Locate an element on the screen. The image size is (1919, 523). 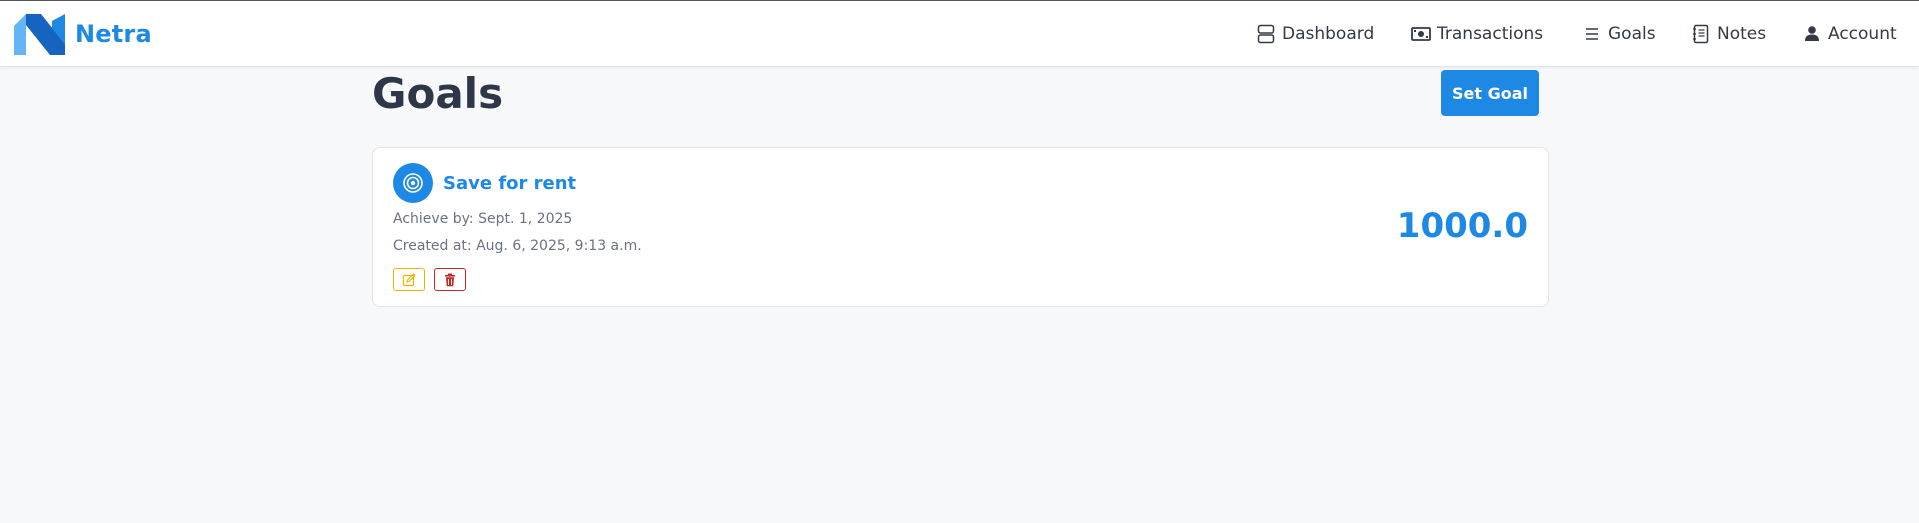
edit-goal-button is located at coordinates (409, 279).